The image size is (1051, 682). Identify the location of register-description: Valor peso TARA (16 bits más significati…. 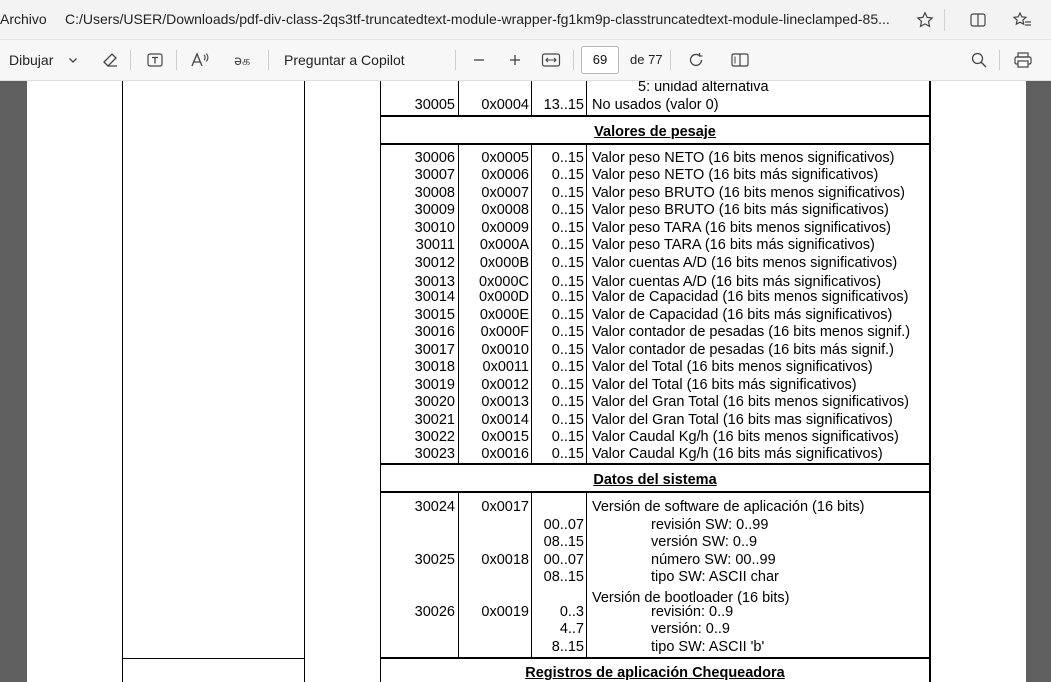
(733, 245).